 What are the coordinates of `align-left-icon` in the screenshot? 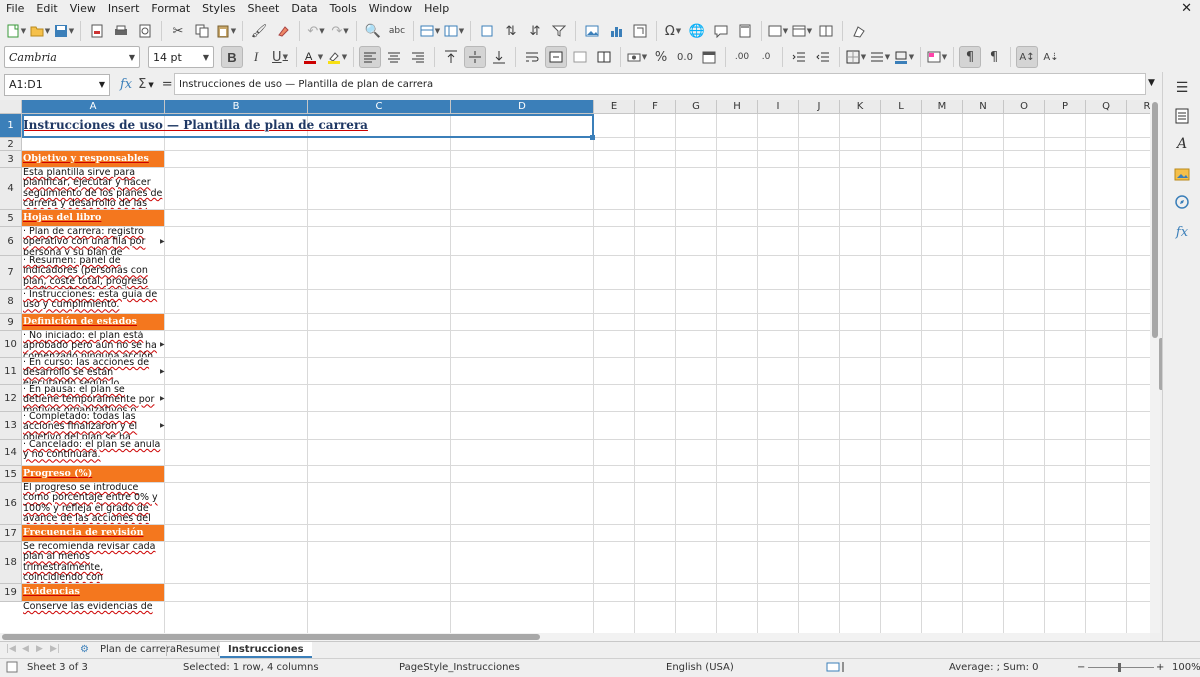 It's located at (370, 57).